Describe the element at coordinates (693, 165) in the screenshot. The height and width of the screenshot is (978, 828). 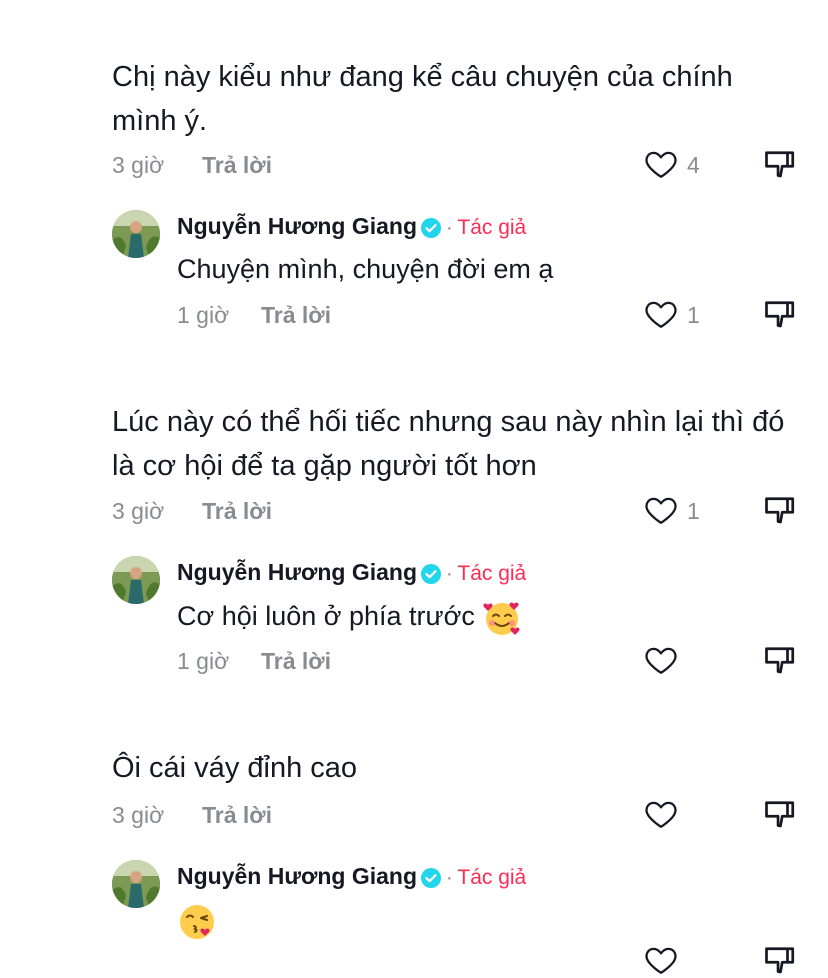
I see `like-count: 4` at that location.